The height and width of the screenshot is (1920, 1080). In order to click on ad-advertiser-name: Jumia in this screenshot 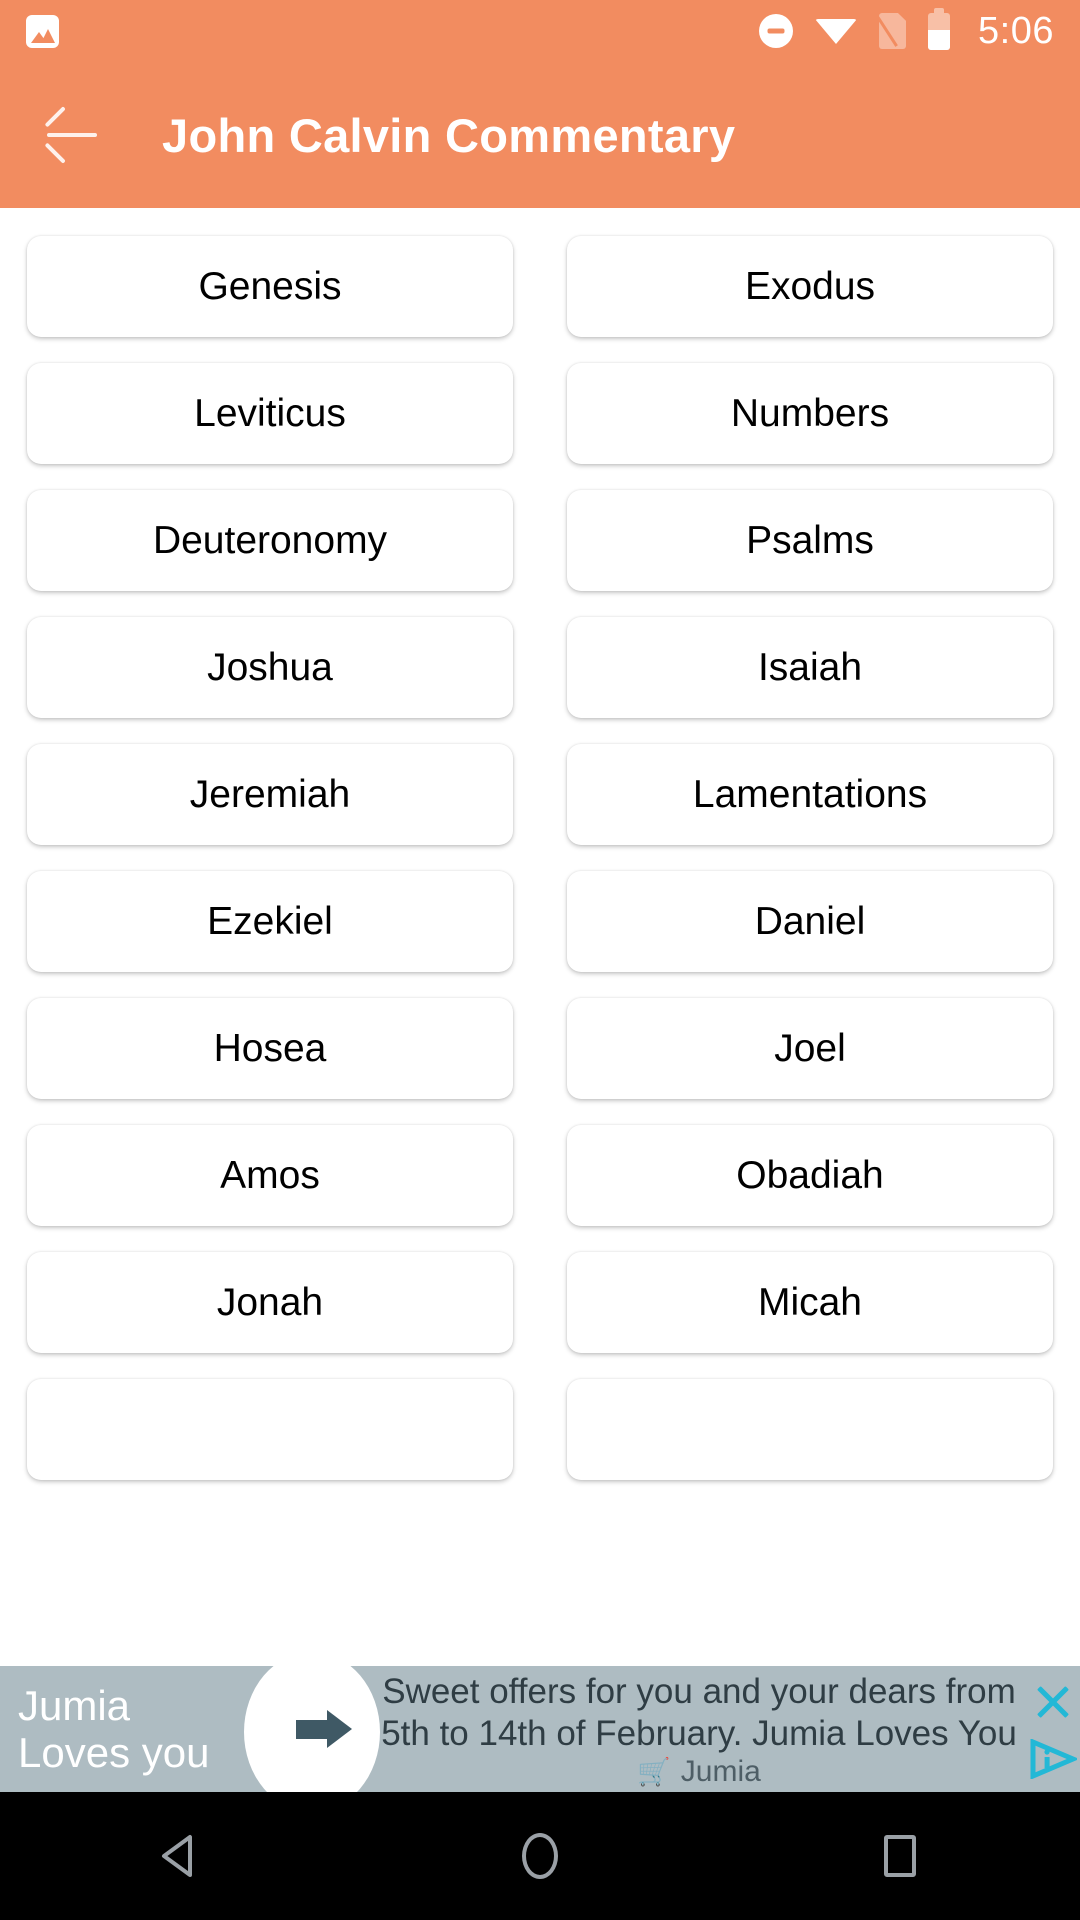, I will do `click(720, 1771)`.